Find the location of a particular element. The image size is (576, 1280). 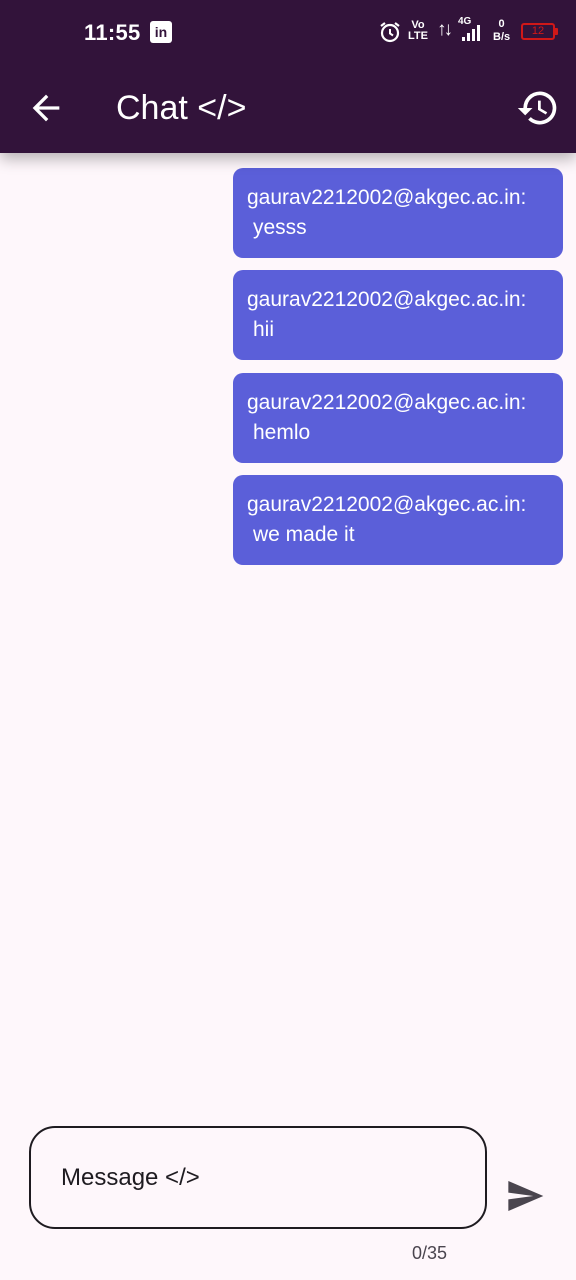

signal-icon: 4G is located at coordinates (472, 30).